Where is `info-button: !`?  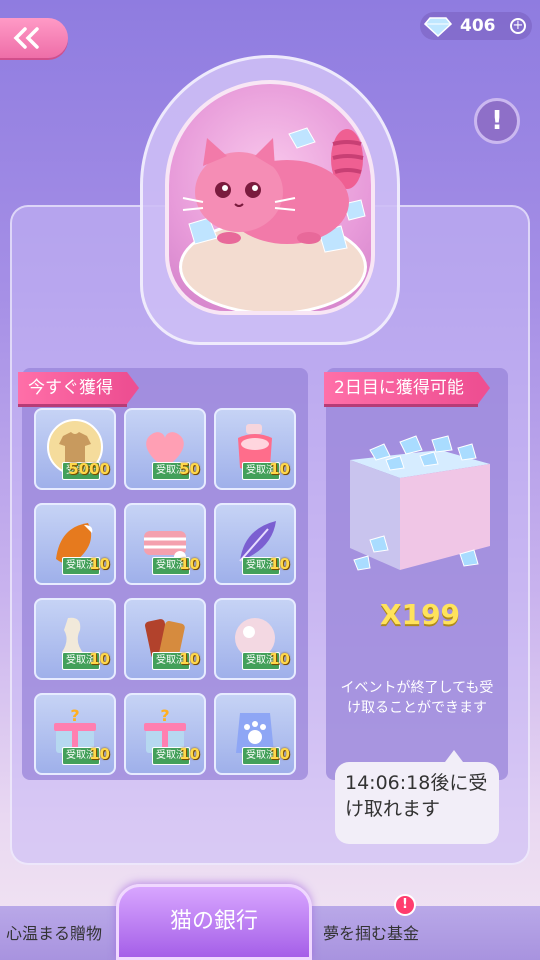
info-button: ! is located at coordinates (497, 121).